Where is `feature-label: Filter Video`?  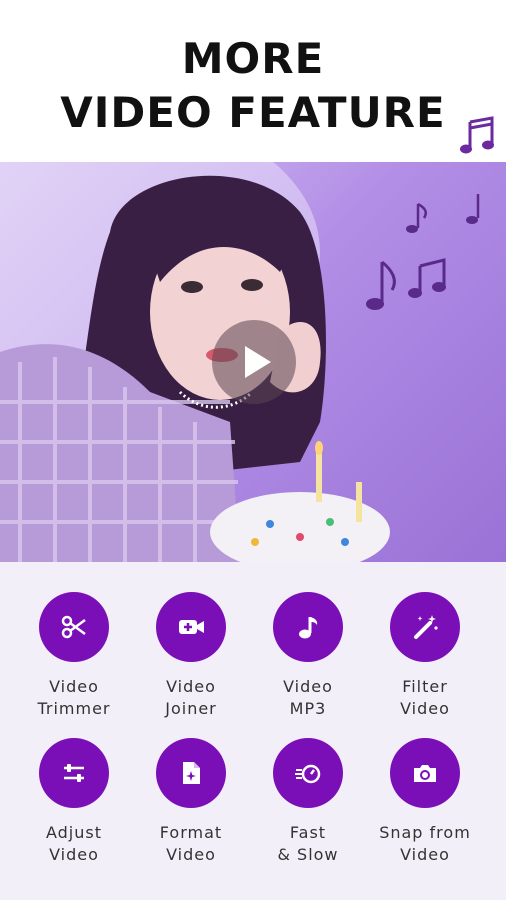
feature-label: Filter Video is located at coordinates (425, 697).